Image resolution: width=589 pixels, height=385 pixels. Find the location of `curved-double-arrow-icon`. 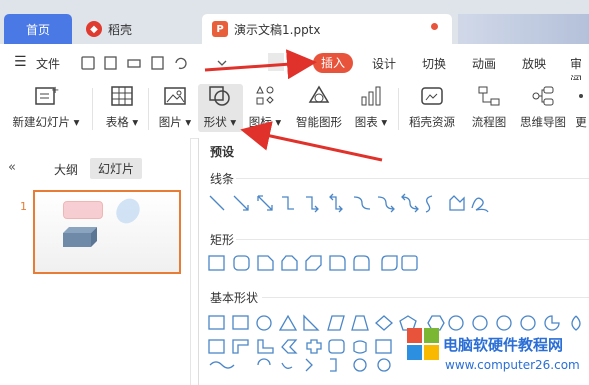

curved-double-arrow-icon is located at coordinates (410, 203).